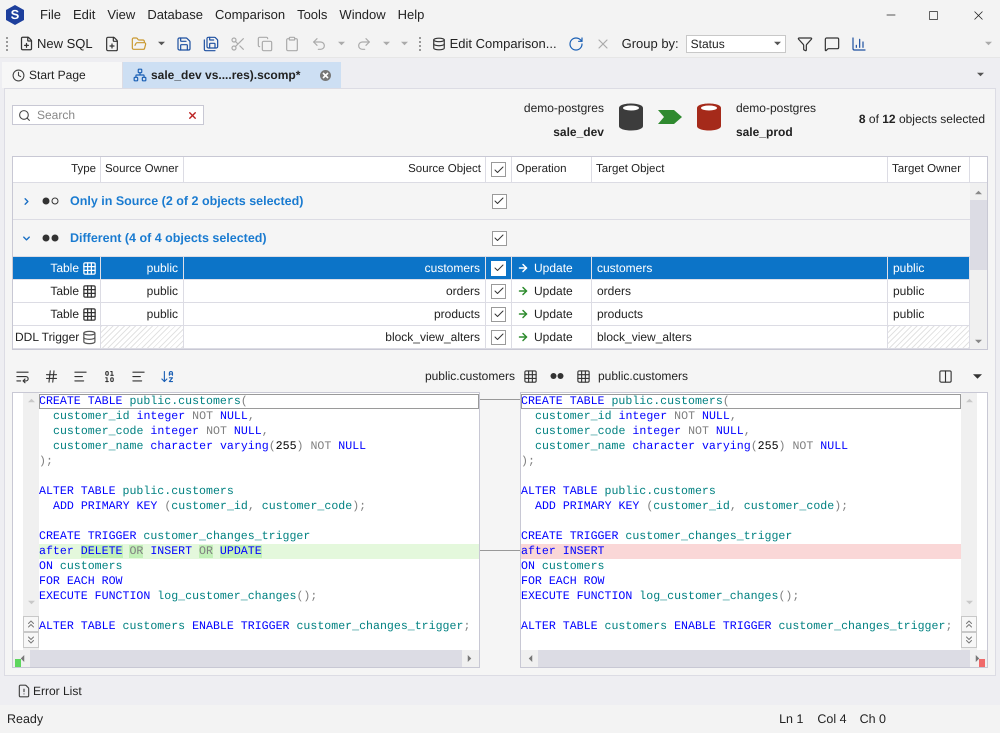  I want to click on document-tab: sale_dev vs....res).scomp*, so click(232, 75).